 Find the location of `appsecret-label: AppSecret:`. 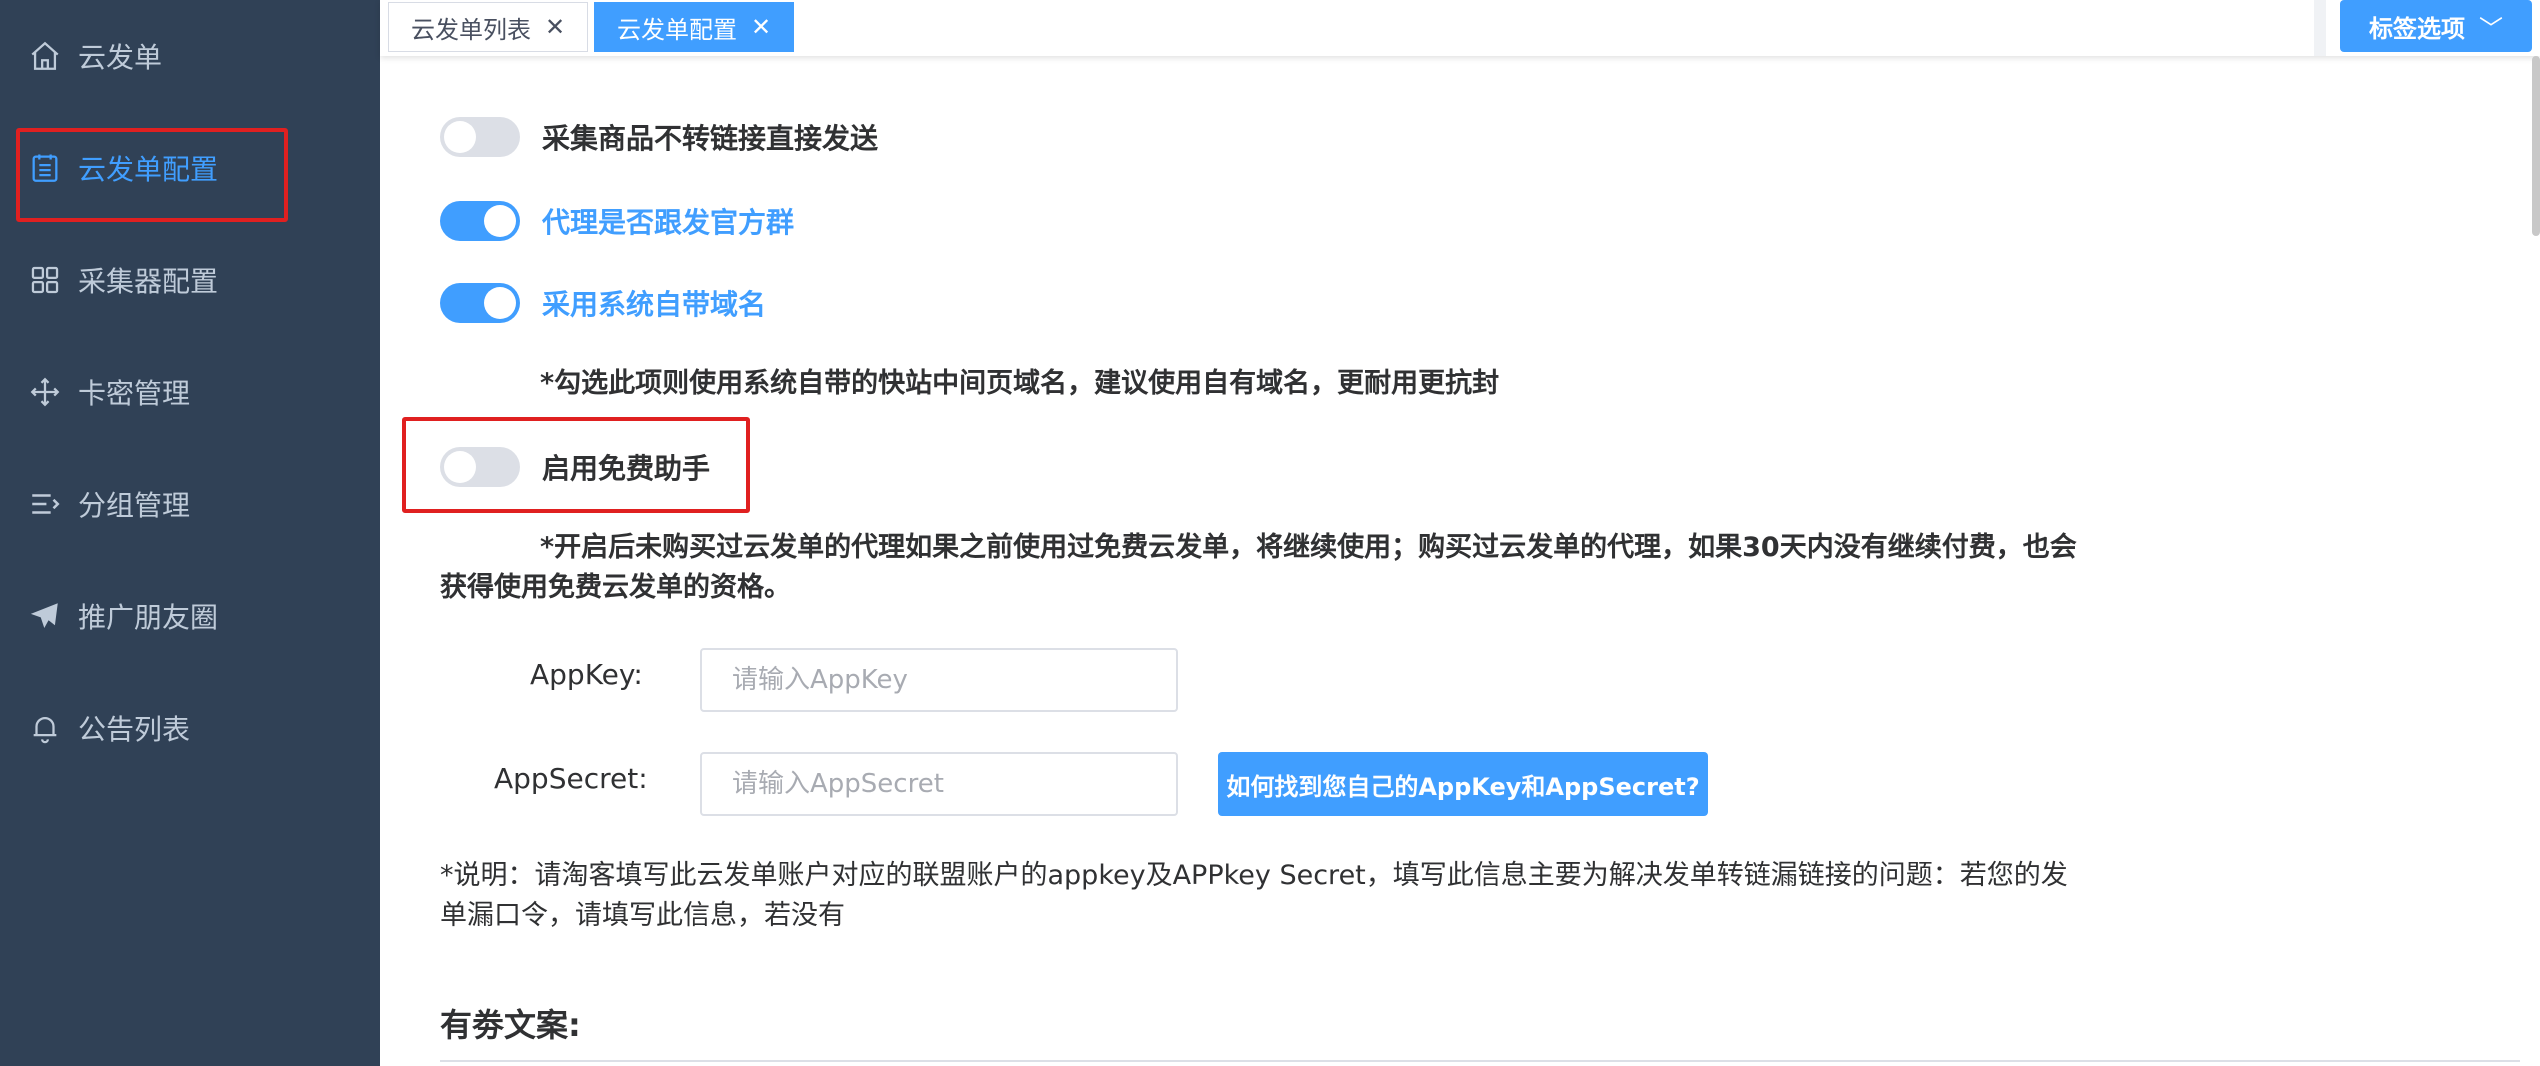

appsecret-label: AppSecret: is located at coordinates (571, 778).